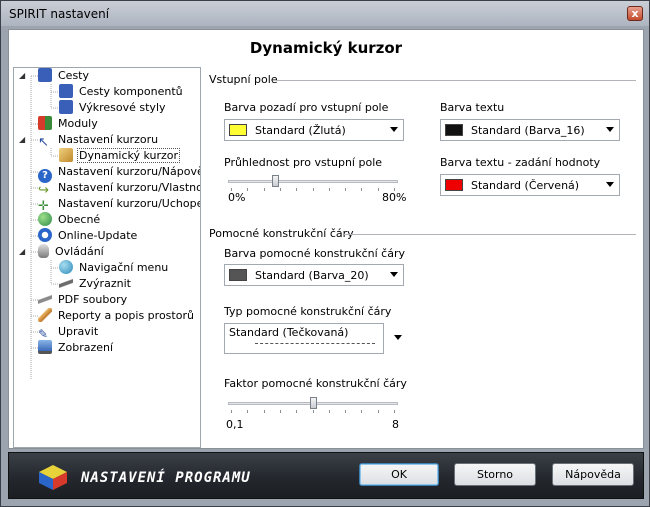 The height and width of the screenshot is (507, 650). I want to click on line-color-value: Standard (Barva_20), so click(312, 275).